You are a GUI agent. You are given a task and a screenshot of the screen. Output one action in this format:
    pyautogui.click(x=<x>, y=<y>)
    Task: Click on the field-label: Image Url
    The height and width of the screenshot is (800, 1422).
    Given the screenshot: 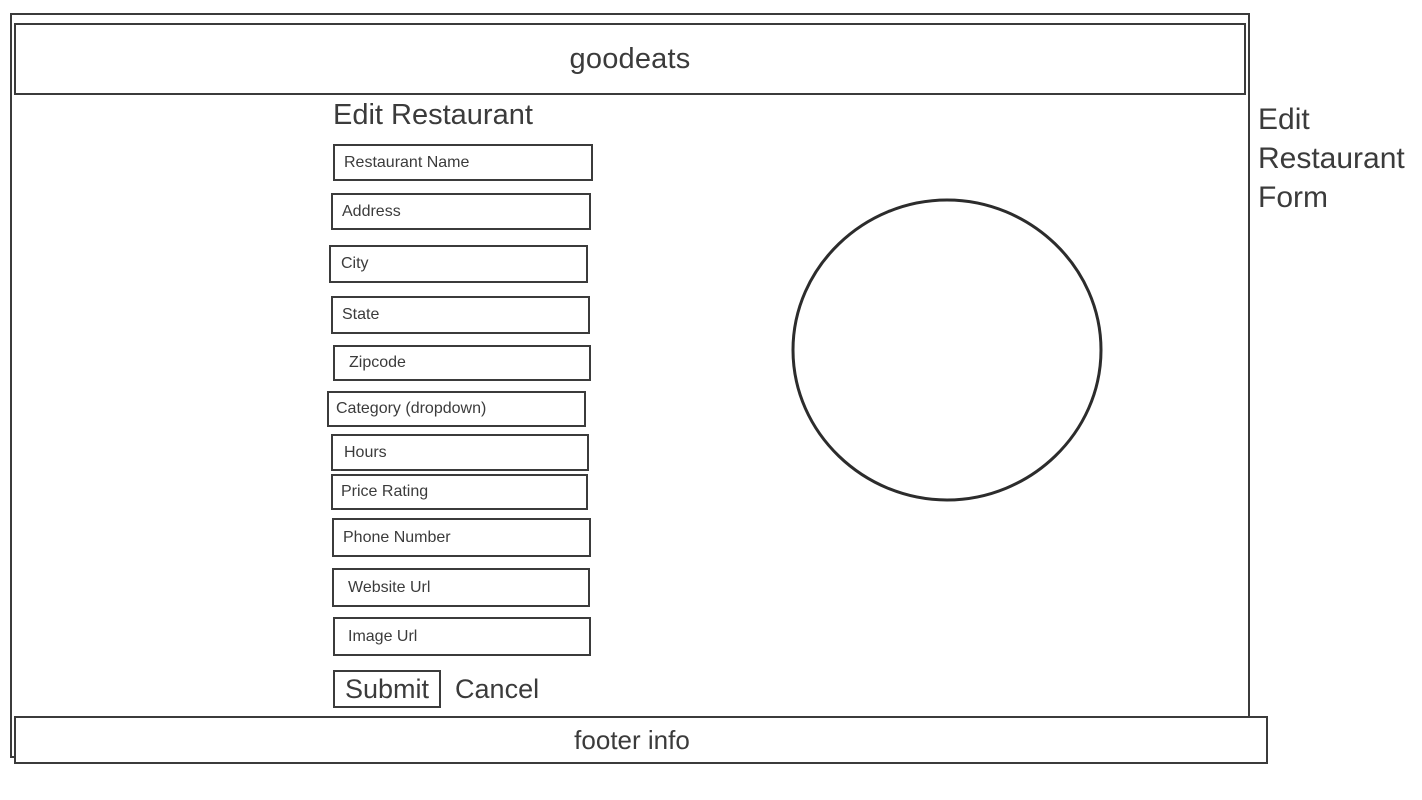 What is the action you would take?
    pyautogui.click(x=383, y=636)
    